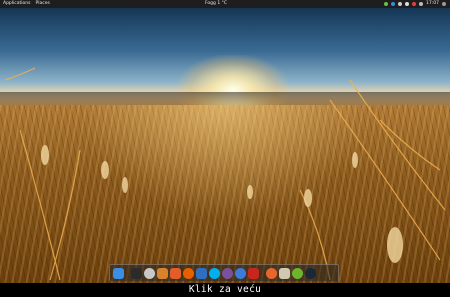 The height and width of the screenshot is (297, 450). What do you see at coordinates (201, 273) in the screenshot?
I see `mail-icon` at bounding box center [201, 273].